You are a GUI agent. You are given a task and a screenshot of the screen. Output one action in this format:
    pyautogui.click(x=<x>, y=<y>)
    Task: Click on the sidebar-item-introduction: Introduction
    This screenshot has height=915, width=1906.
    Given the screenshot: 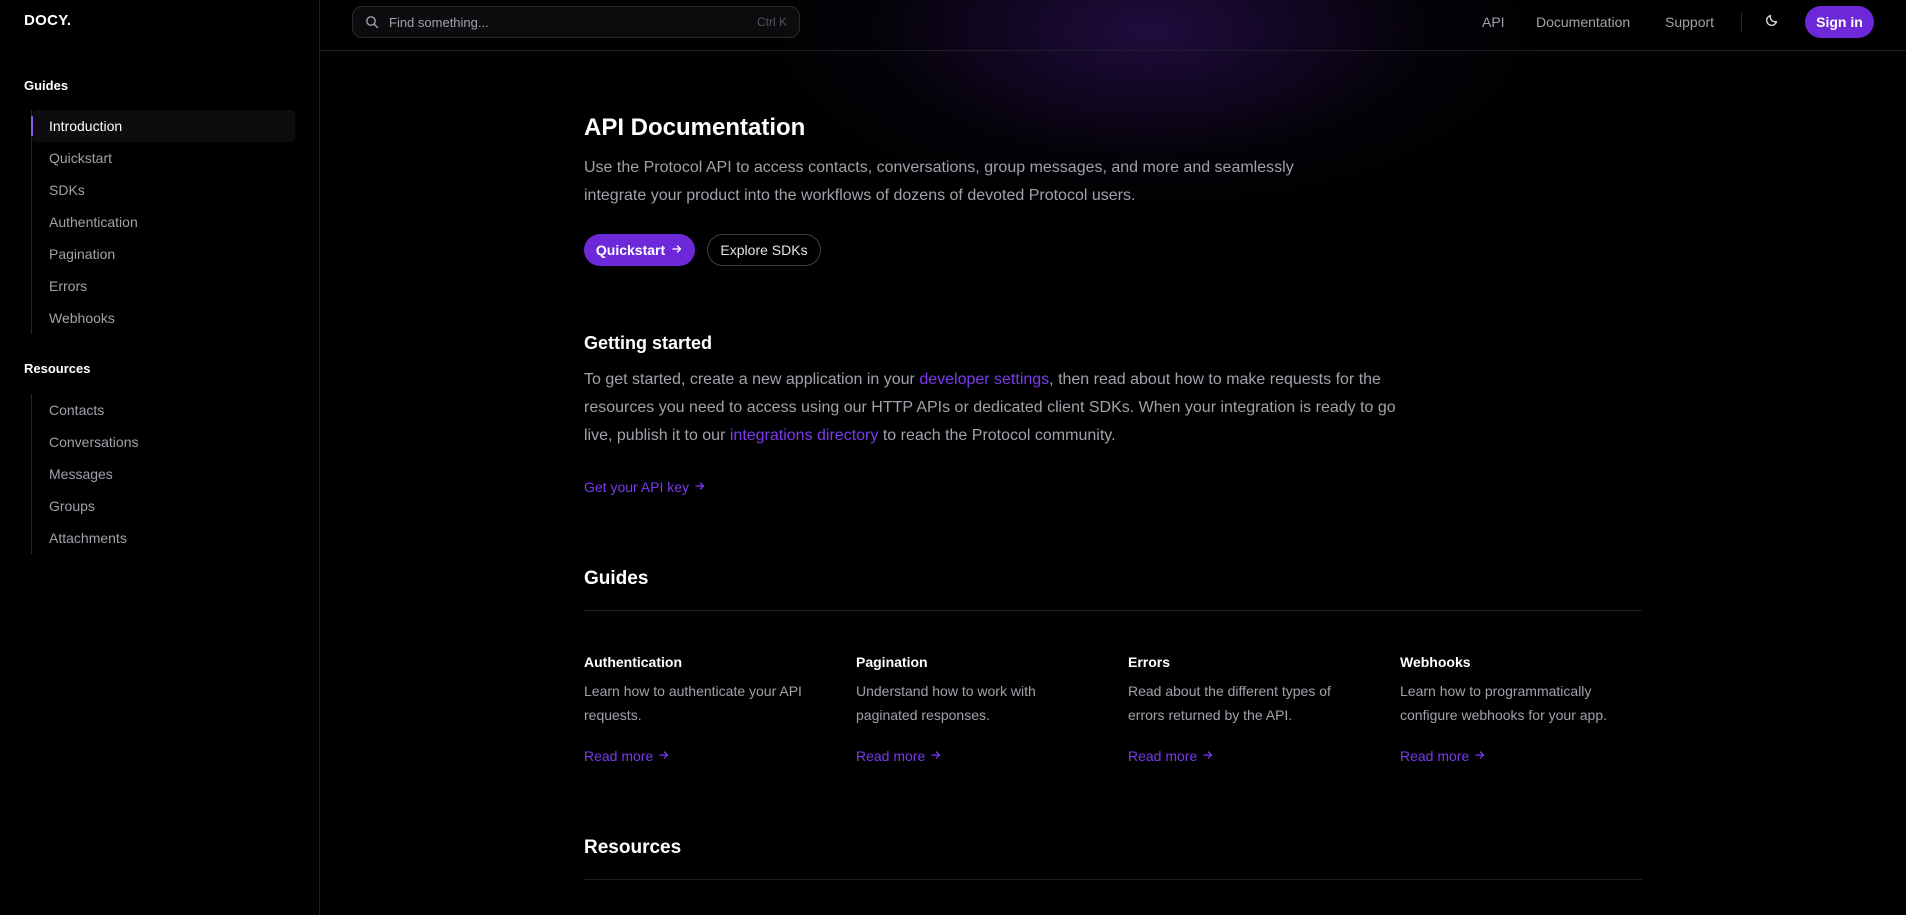 What is the action you would take?
    pyautogui.click(x=163, y=126)
    